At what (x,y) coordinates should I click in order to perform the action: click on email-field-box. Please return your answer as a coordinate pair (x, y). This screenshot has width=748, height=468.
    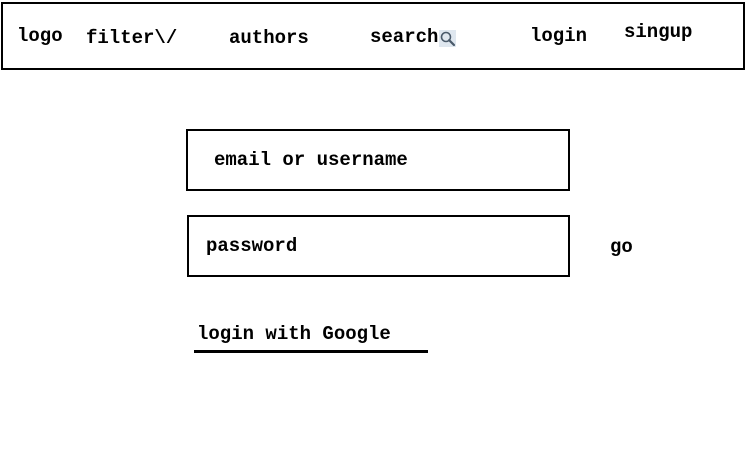
    Looking at the image, I should click on (378, 160).